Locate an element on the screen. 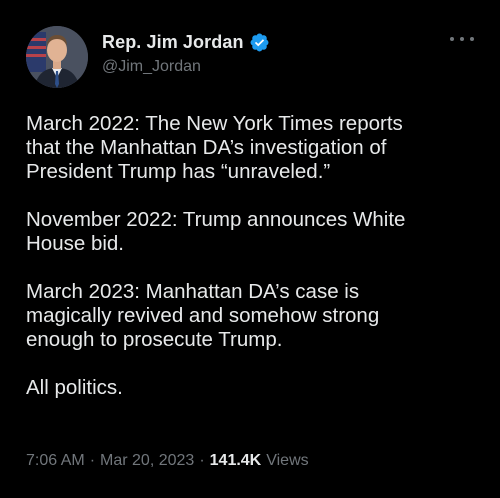 The height and width of the screenshot is (498, 500). author-name-row: Rep. Jim Jordan is located at coordinates (186, 42).